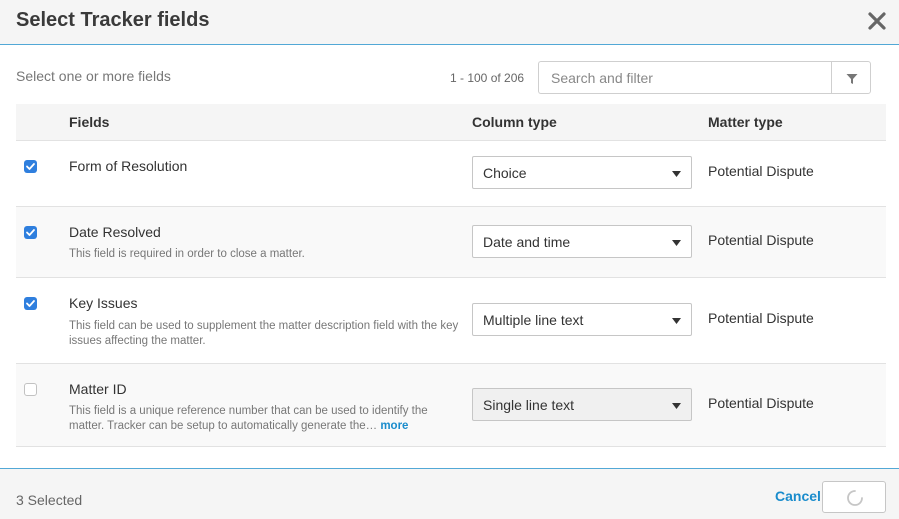  I want to click on selected-count: 3 Selected, so click(49, 500).